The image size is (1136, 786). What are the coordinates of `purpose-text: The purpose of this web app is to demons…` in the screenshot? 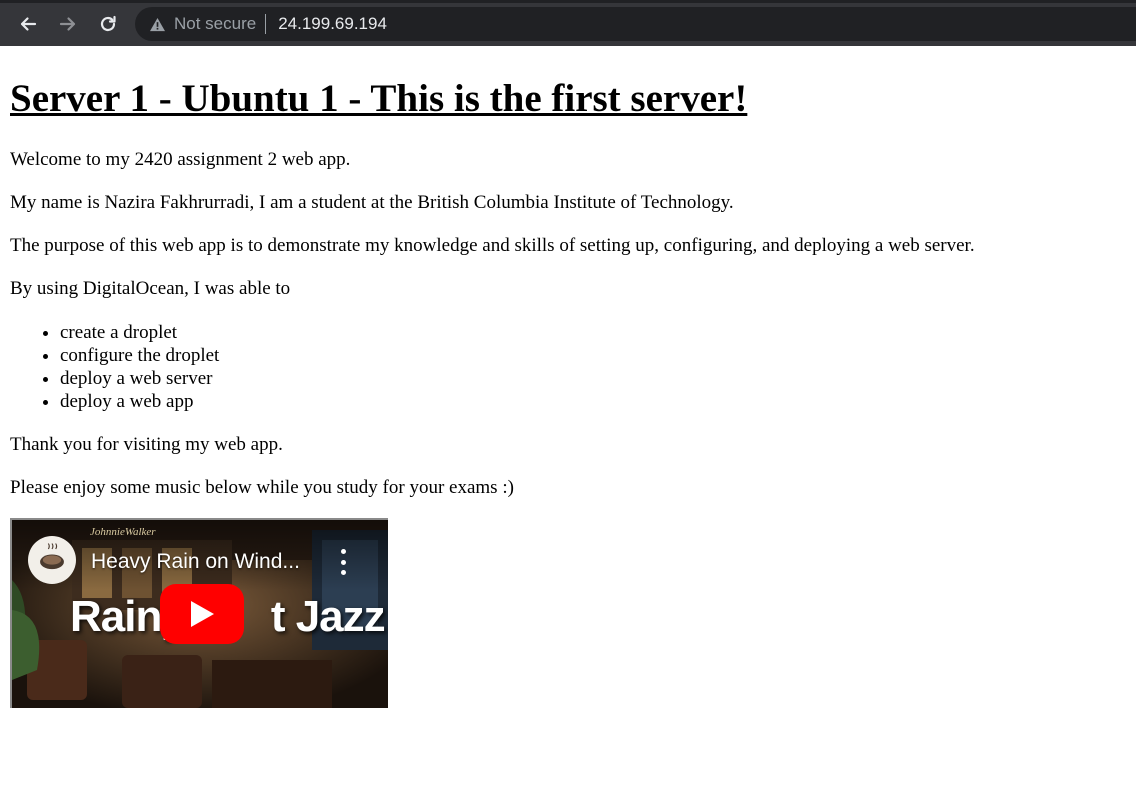 It's located at (492, 245).